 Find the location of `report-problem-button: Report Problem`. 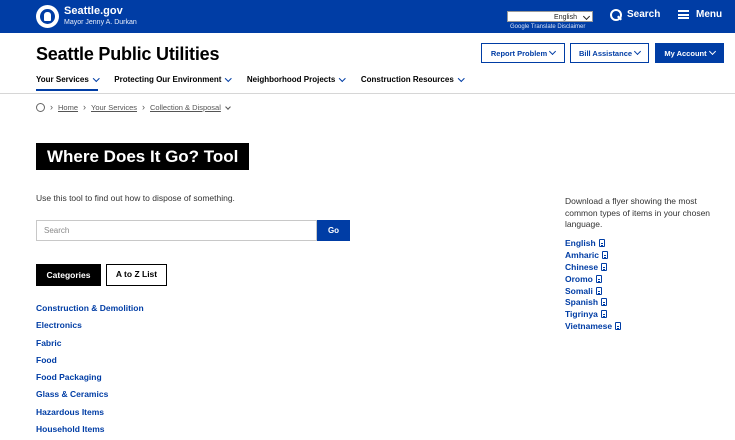

report-problem-button: Report Problem is located at coordinates (523, 53).